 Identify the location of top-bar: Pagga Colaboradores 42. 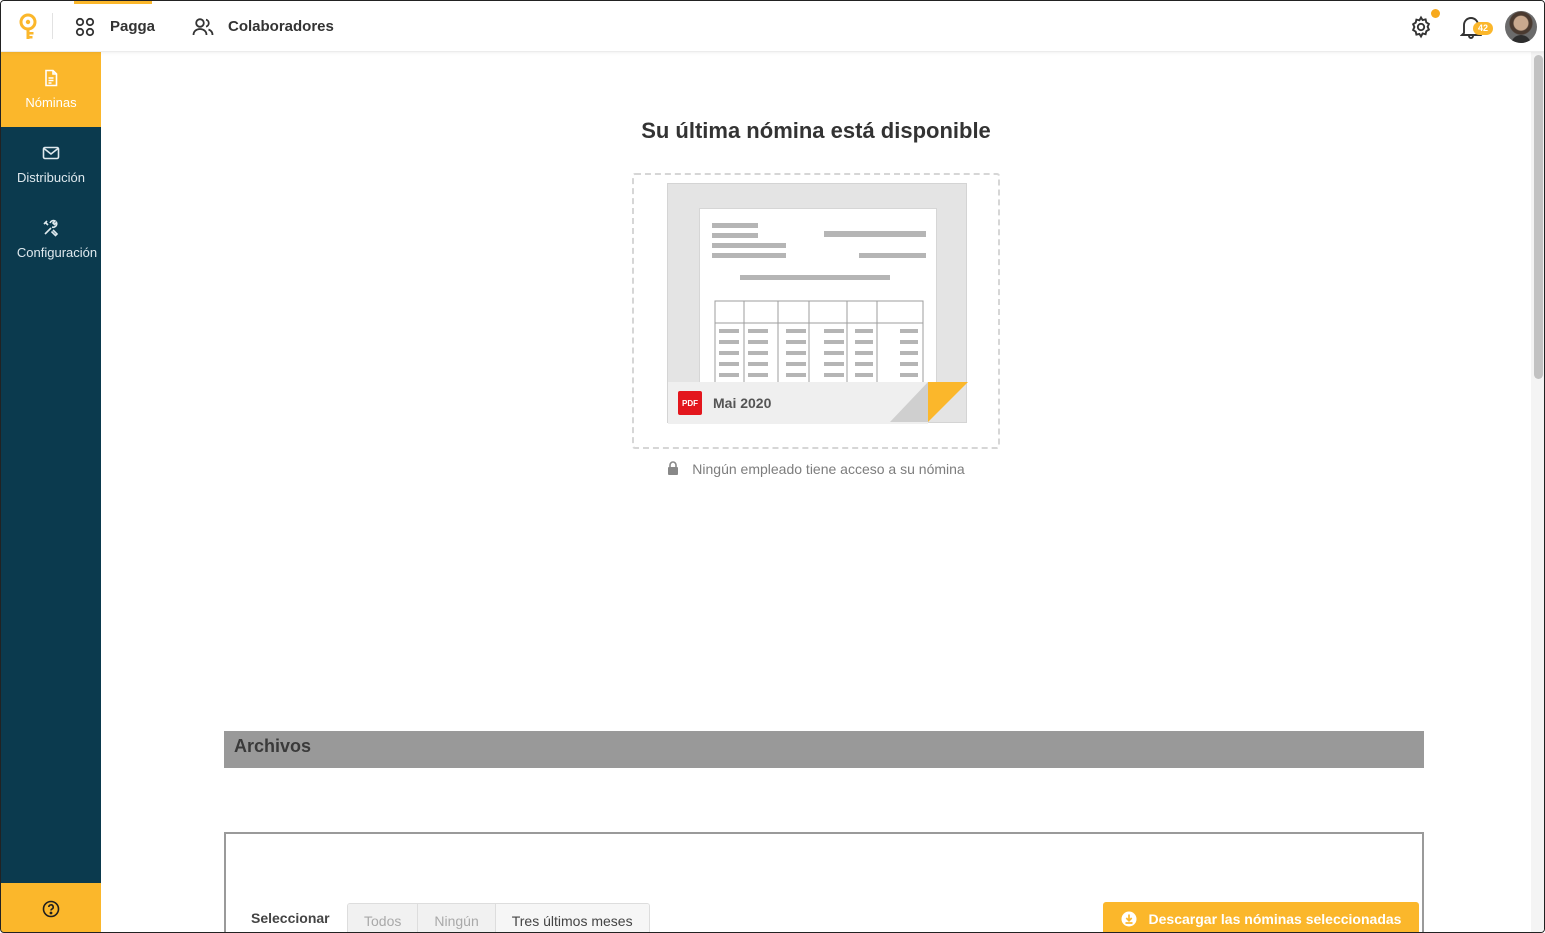
(772, 26).